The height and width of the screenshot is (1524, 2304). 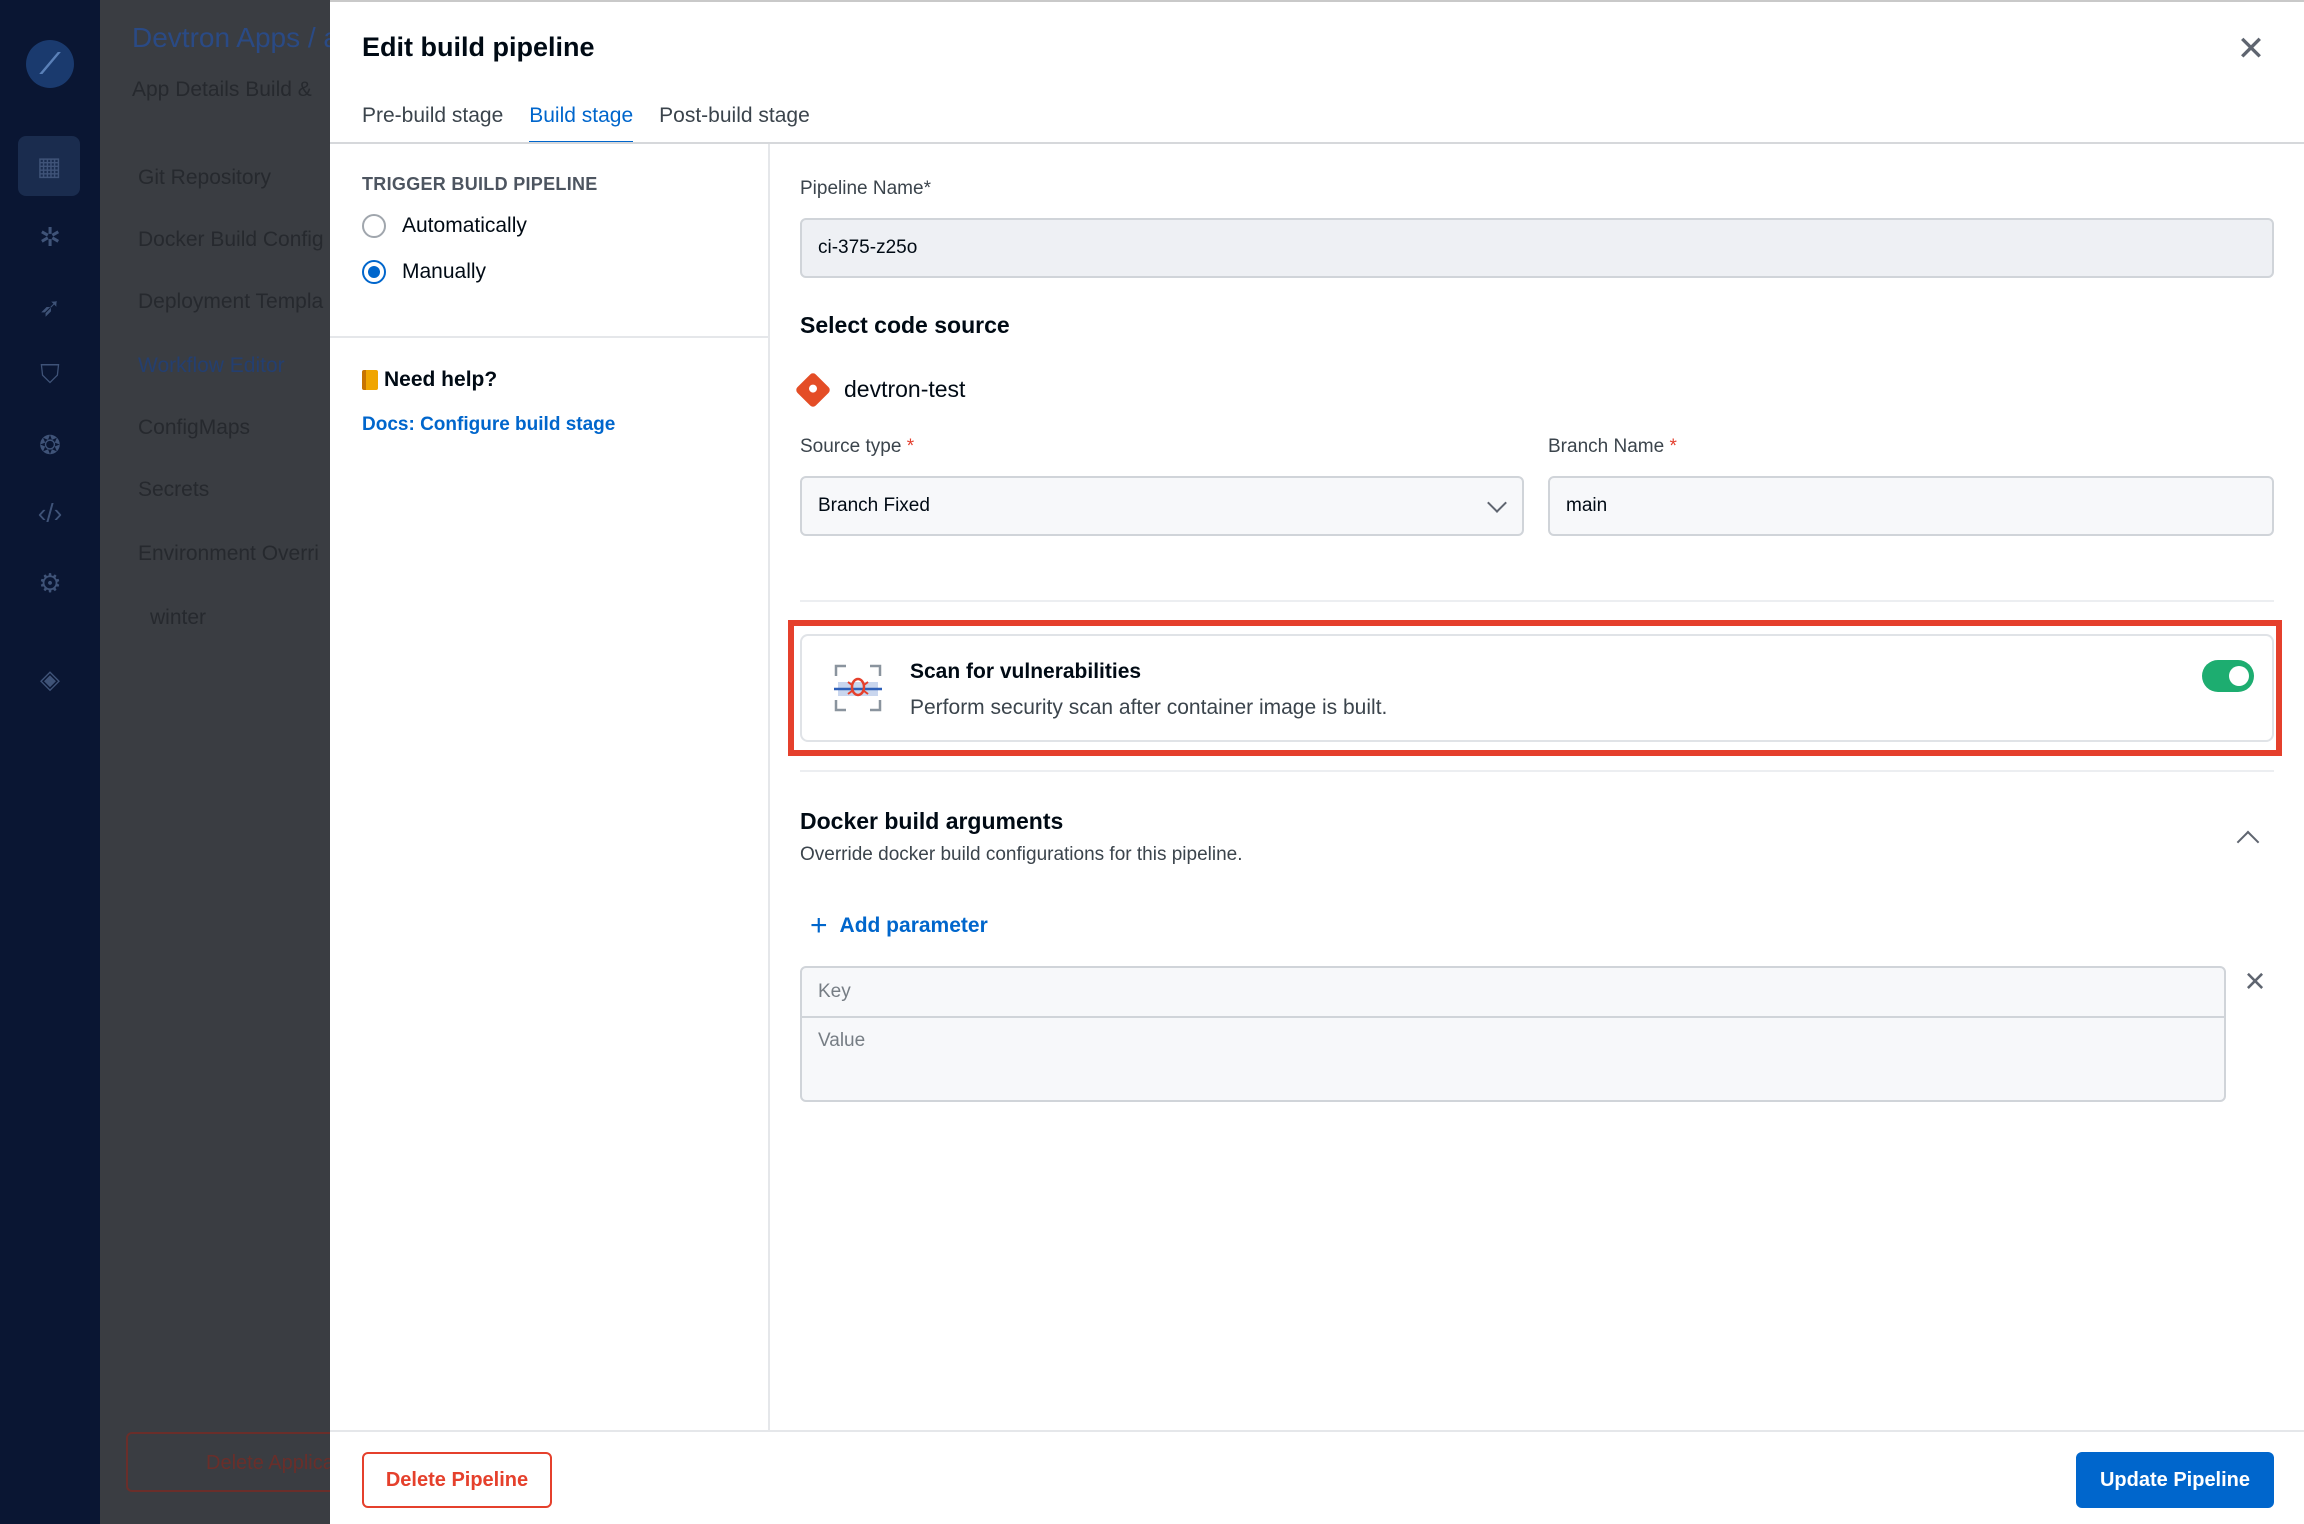 I want to click on bg-nav-item: Workflow Editor, so click(x=211, y=365).